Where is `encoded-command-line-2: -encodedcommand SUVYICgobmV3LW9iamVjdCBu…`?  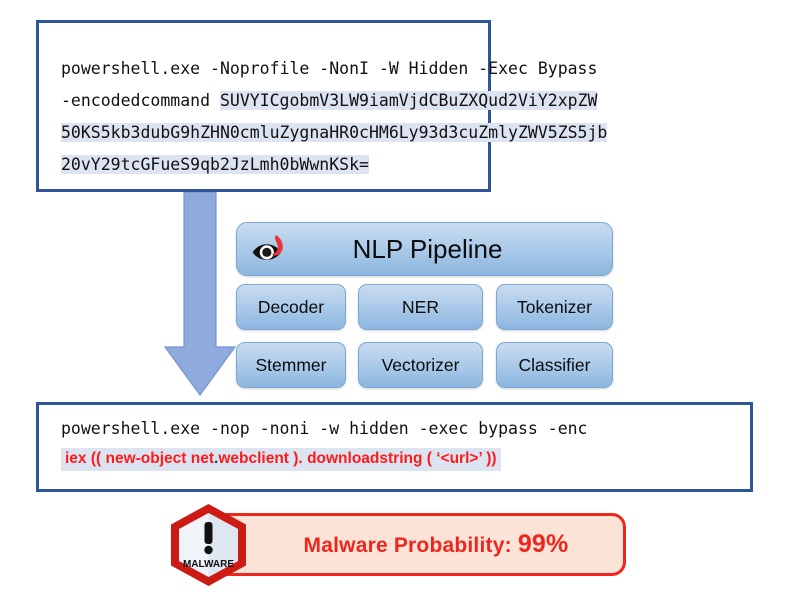 encoded-command-line-2: -encodedcommand SUVYICgobmV3LW9iamVjdCBu… is located at coordinates (318, 100).